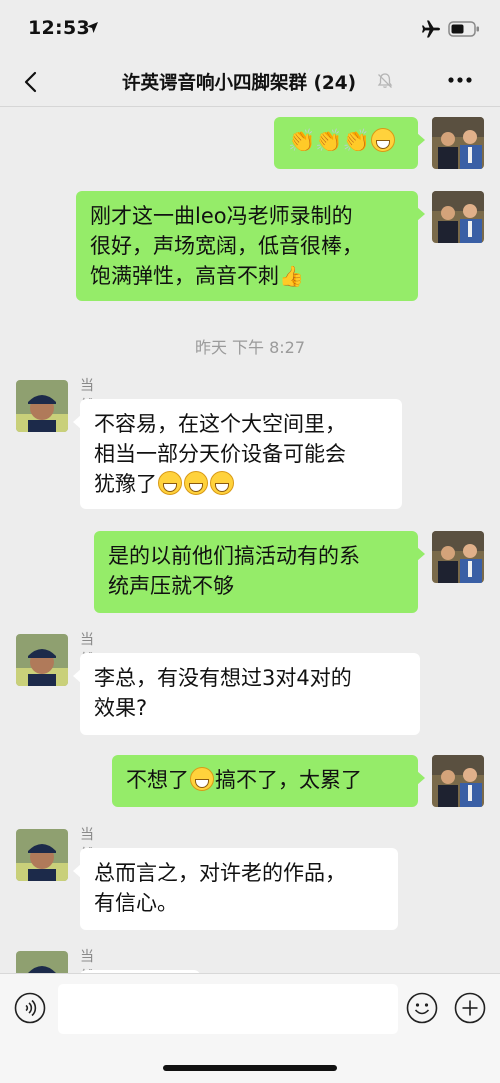 Image resolution: width=500 pixels, height=1083 pixels. I want to click on timestamp-separator: 昨天 下午 8:27, so click(250, 347).